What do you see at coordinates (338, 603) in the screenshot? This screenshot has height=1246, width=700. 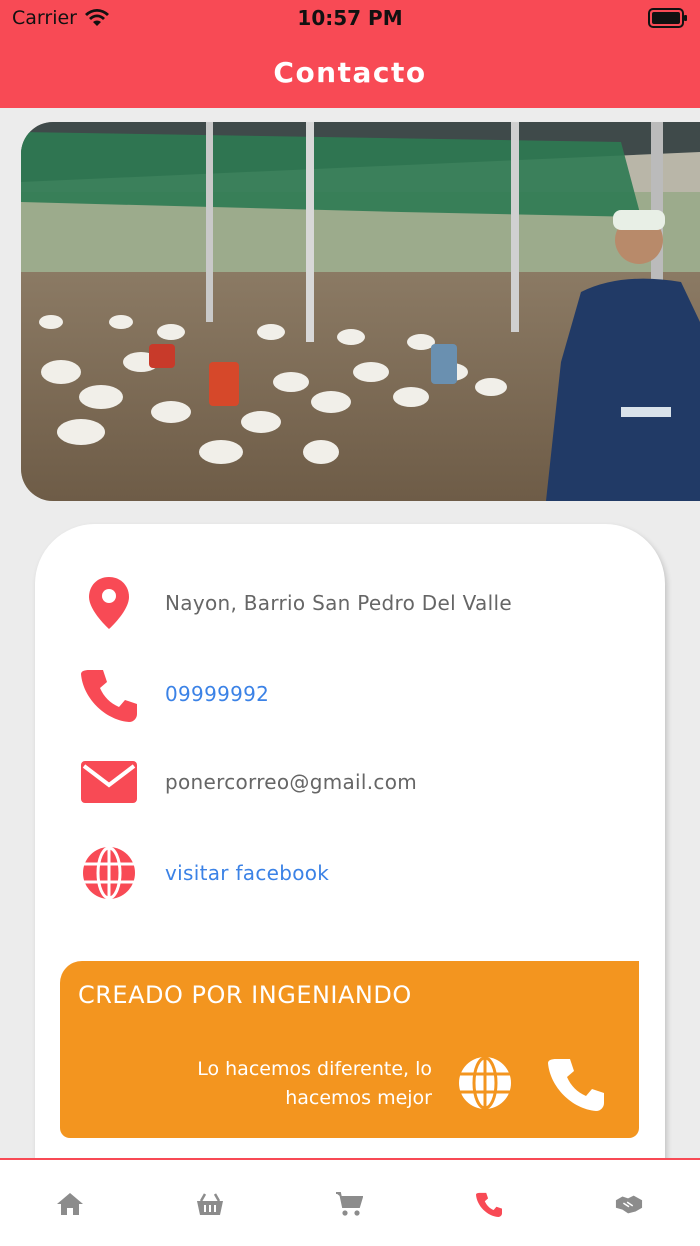 I see `address-text: Nayon, Barrio San Pedro Del Valle` at bounding box center [338, 603].